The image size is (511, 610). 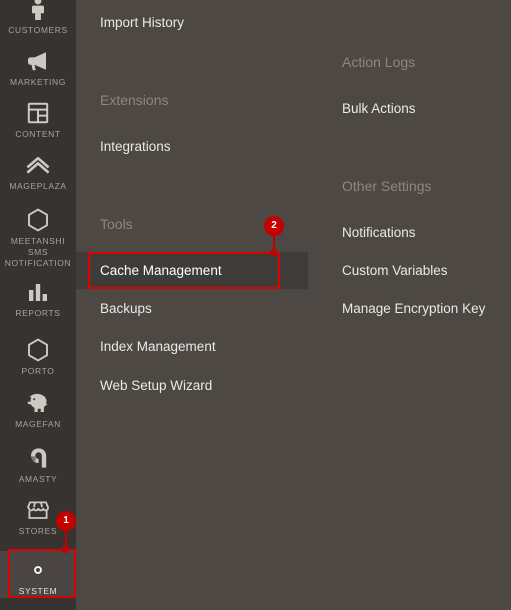 I want to click on sidebar-item-system: SYSTEM, so click(x=38, y=574).